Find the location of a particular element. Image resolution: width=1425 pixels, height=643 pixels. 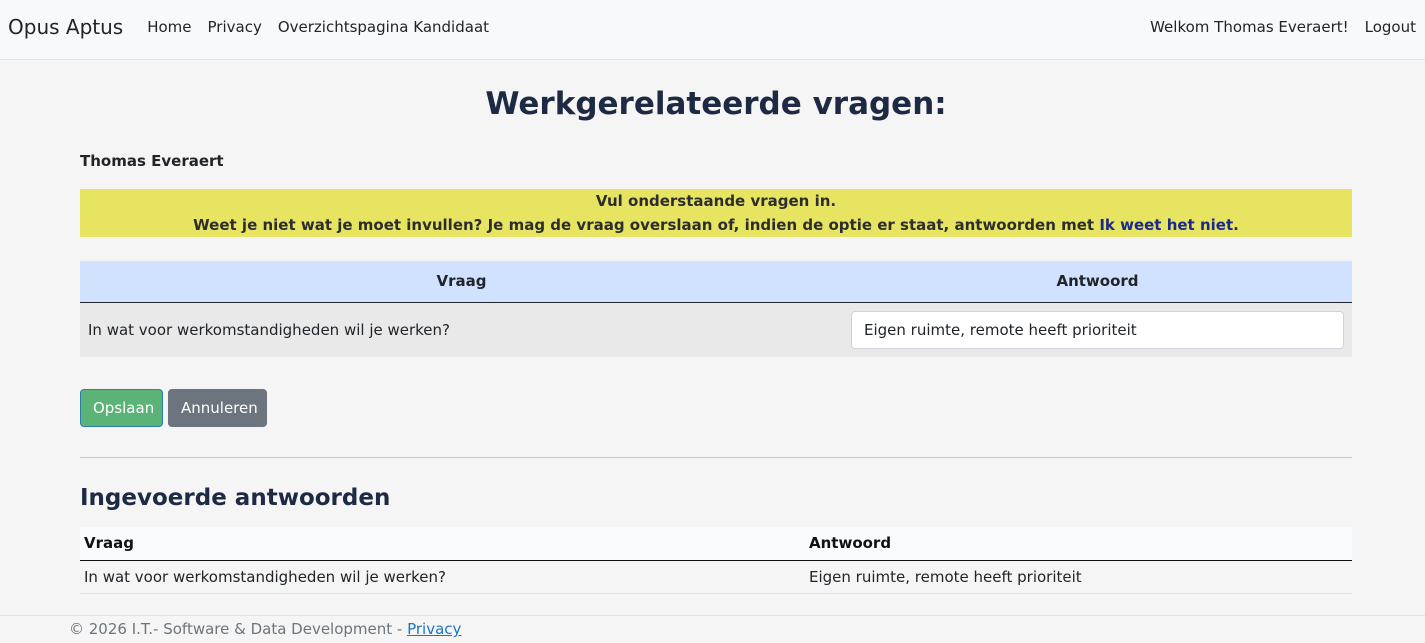

nav-user-area: Welkom Thomas Everaert! Logout is located at coordinates (1283, 27).